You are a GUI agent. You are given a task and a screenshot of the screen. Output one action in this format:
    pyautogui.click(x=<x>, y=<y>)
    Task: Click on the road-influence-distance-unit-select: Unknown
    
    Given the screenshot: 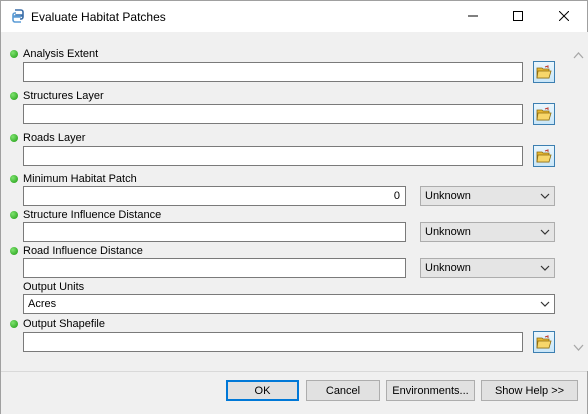 What is the action you would take?
    pyautogui.click(x=487, y=268)
    